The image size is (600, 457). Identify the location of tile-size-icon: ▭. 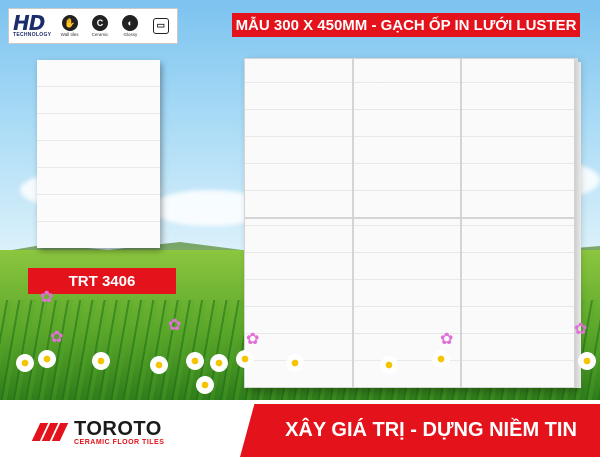
(160, 25).